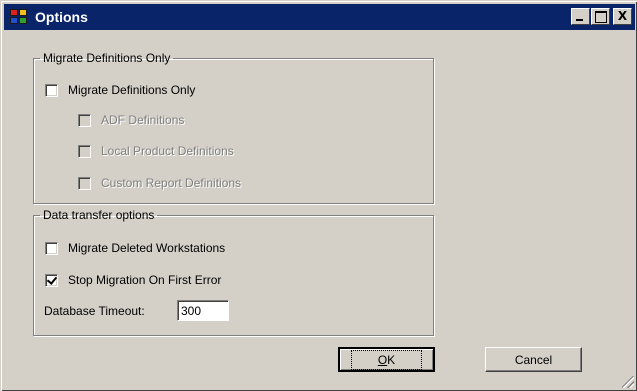  I want to click on window-title: Options, so click(61, 17).